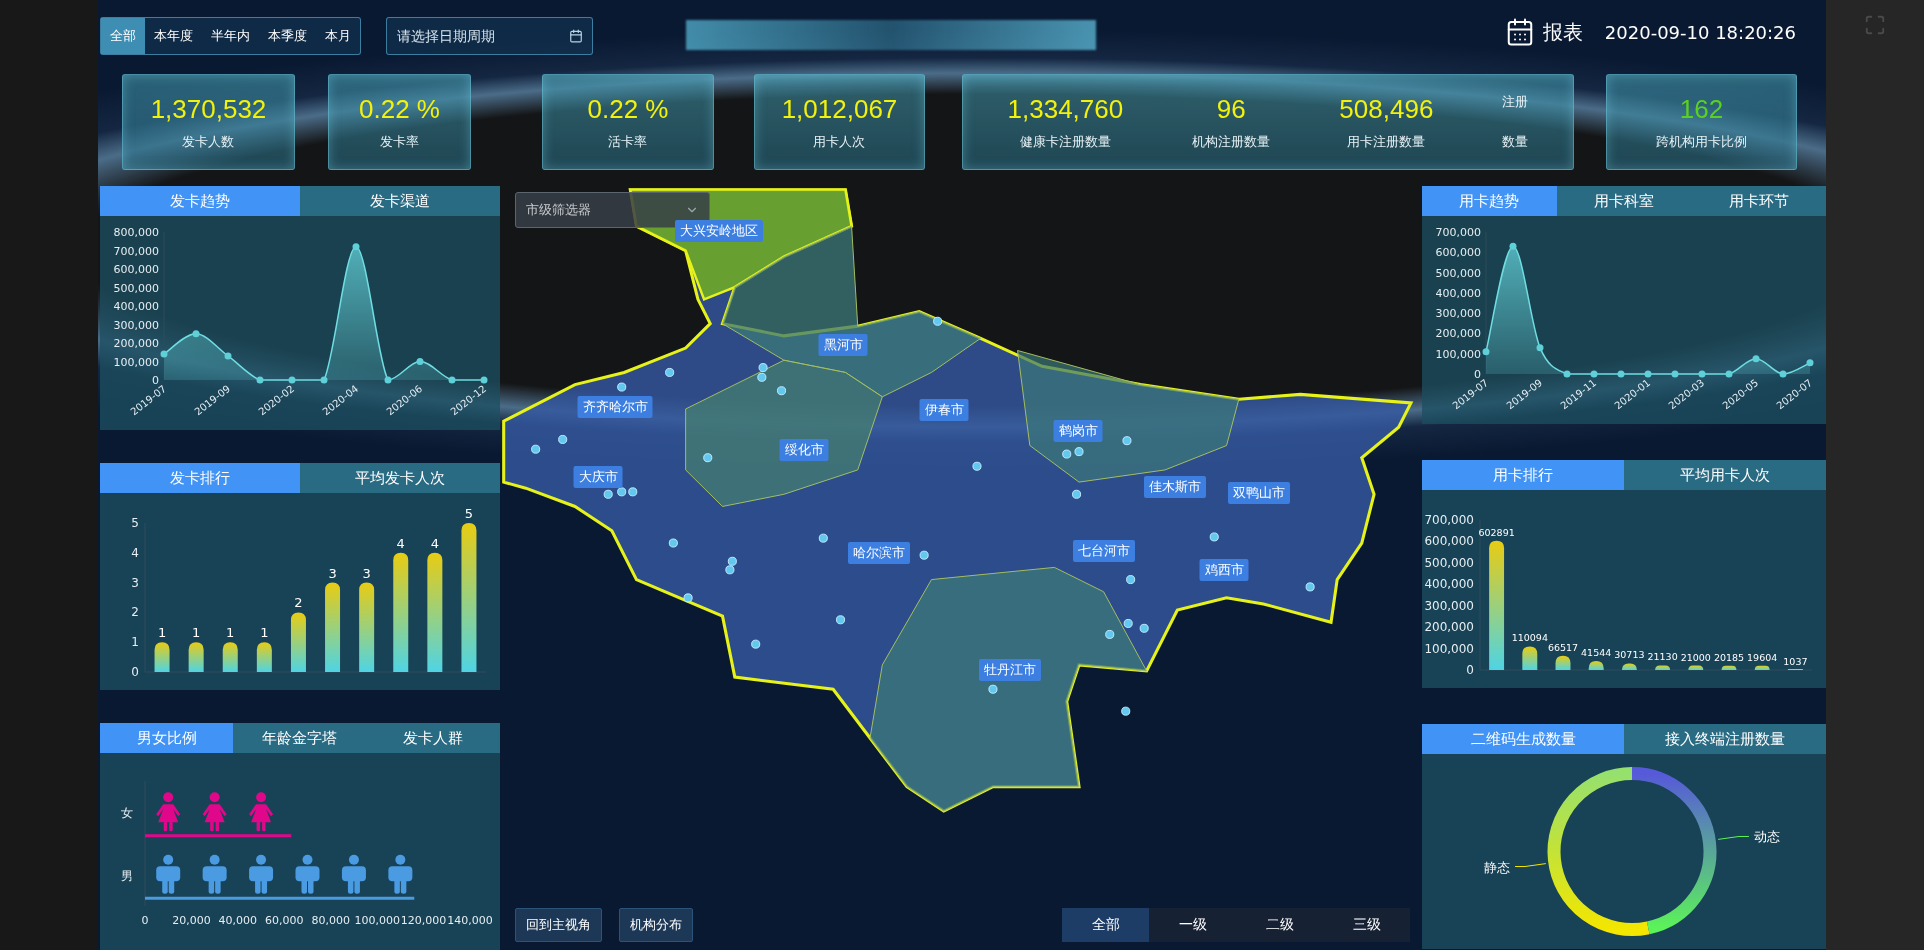 This screenshot has width=1924, height=950. I want to click on region-label: 牡丹江市, so click(1010, 670).